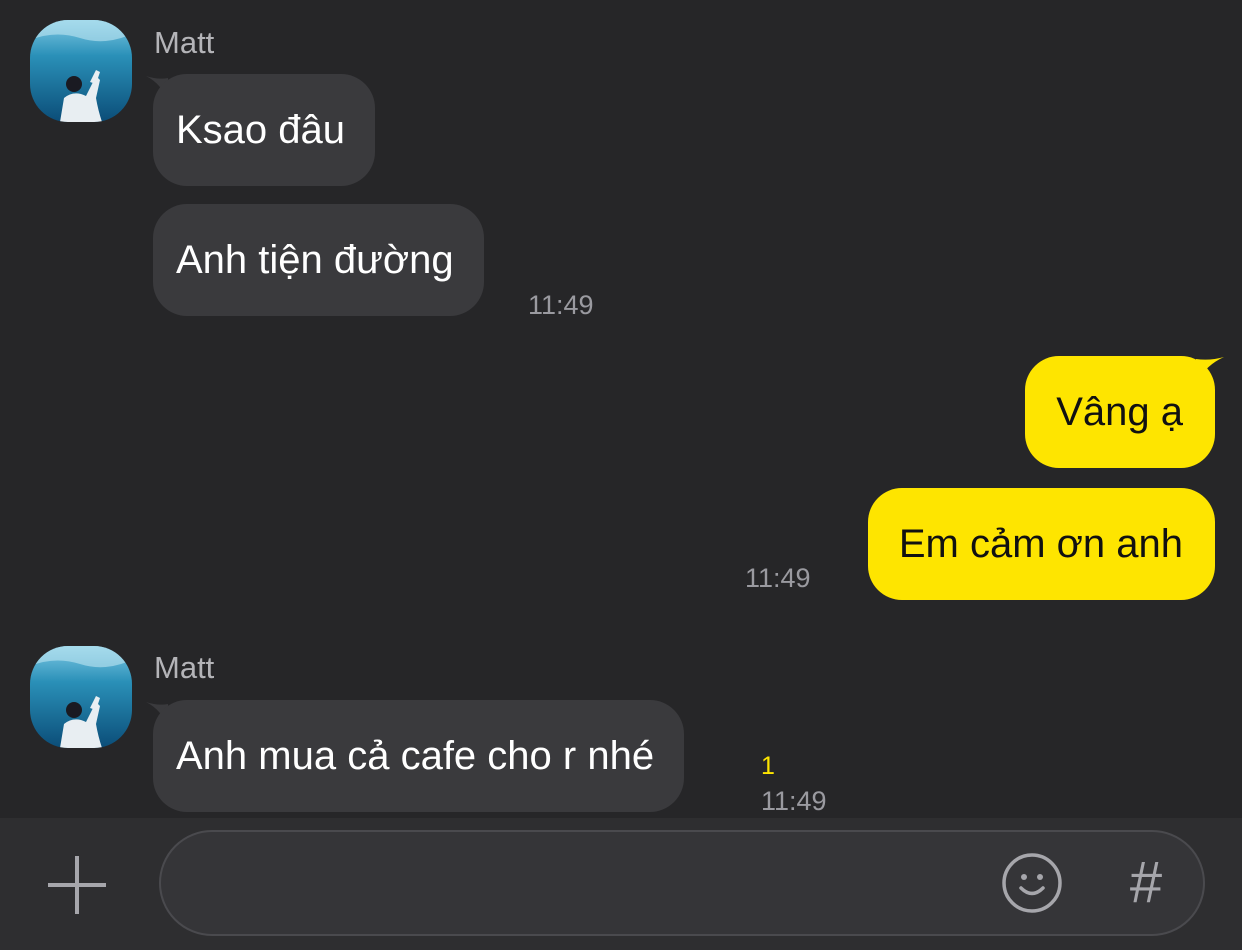 This screenshot has height=950, width=1242. What do you see at coordinates (1120, 412) in the screenshot?
I see `message-bubble-outgoing: Vâng ạ` at bounding box center [1120, 412].